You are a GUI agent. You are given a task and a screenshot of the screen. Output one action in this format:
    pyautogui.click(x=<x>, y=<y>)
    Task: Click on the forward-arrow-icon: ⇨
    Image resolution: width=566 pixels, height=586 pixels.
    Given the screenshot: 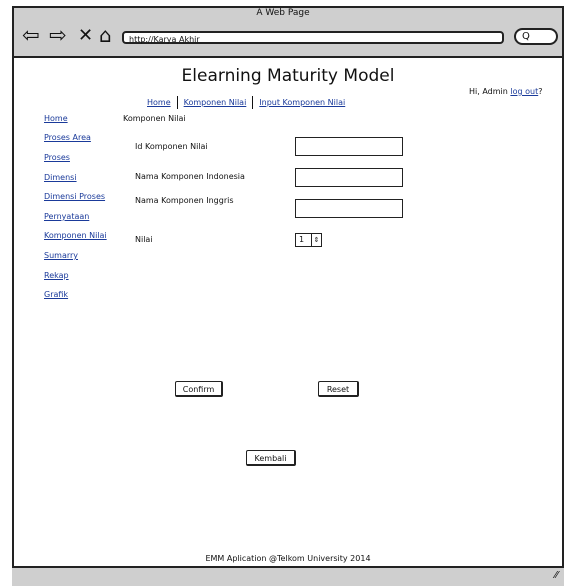 What is the action you would take?
    pyautogui.click(x=58, y=35)
    